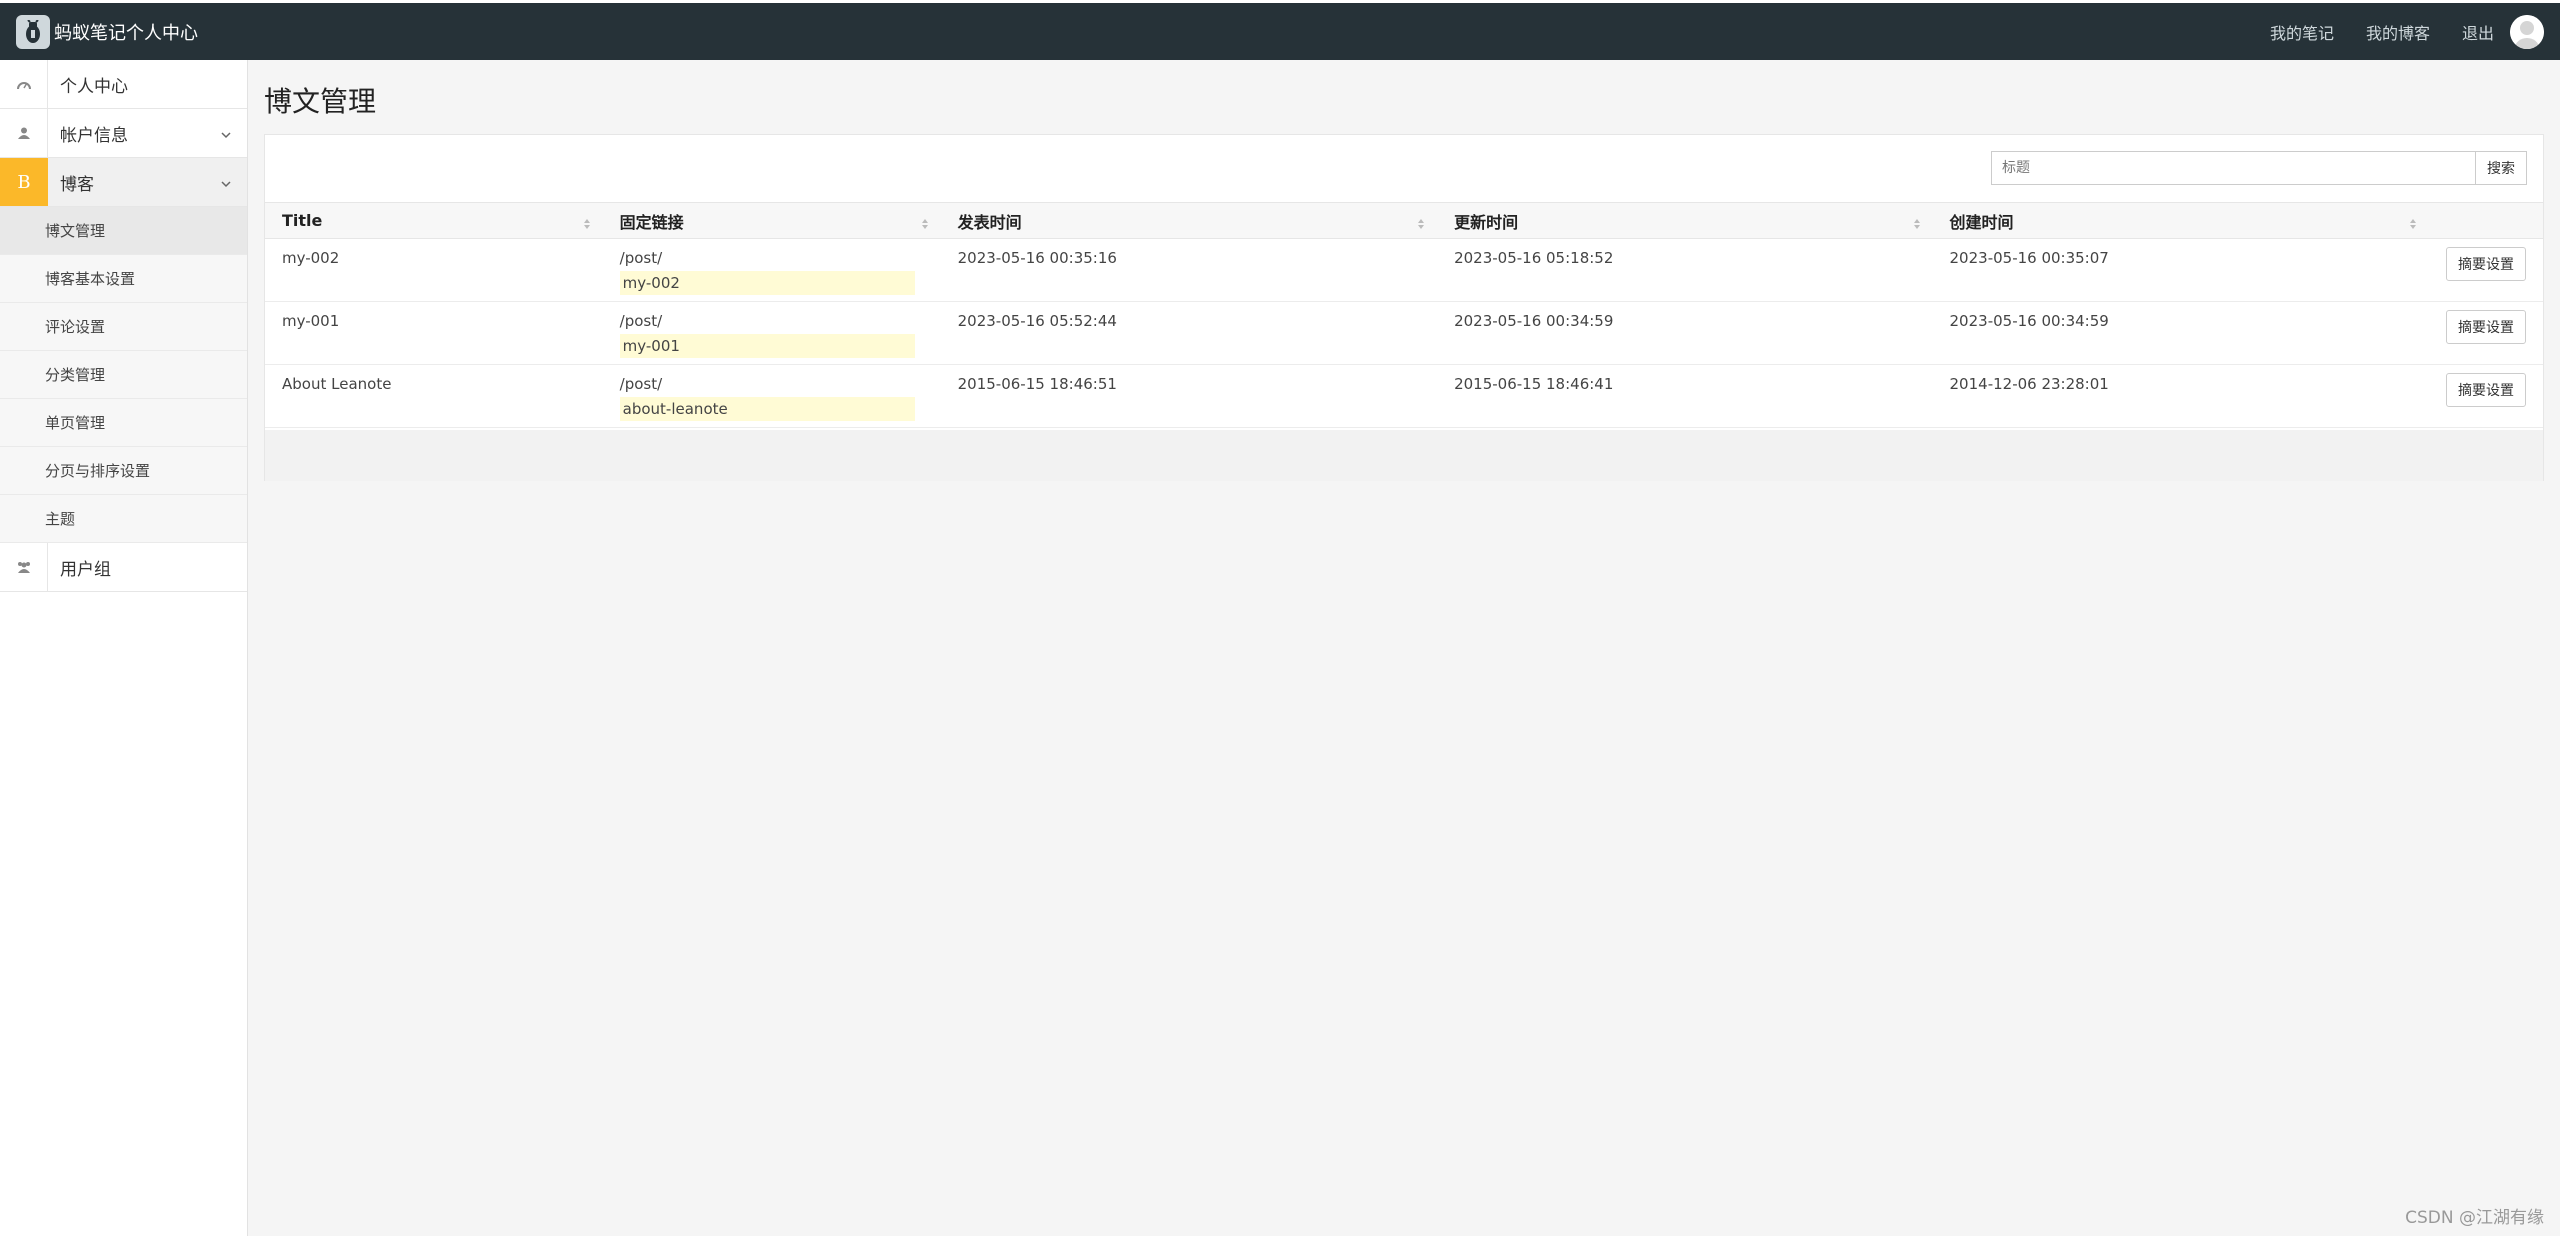 This screenshot has height=1236, width=2560. I want to click on column-header-permalink: 固定链接, so click(771, 220).